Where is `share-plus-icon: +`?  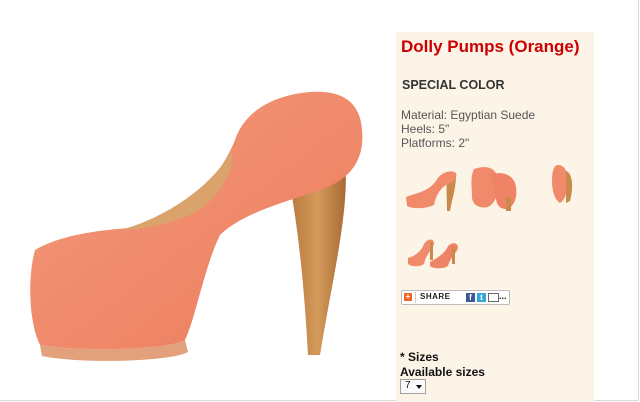 share-plus-icon: + is located at coordinates (408, 296).